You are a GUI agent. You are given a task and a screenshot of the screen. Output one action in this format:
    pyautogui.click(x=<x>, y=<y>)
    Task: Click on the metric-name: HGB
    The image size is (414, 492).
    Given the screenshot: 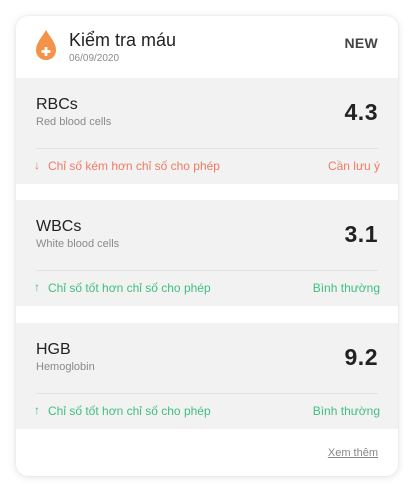 What is the action you would take?
    pyautogui.click(x=53, y=349)
    